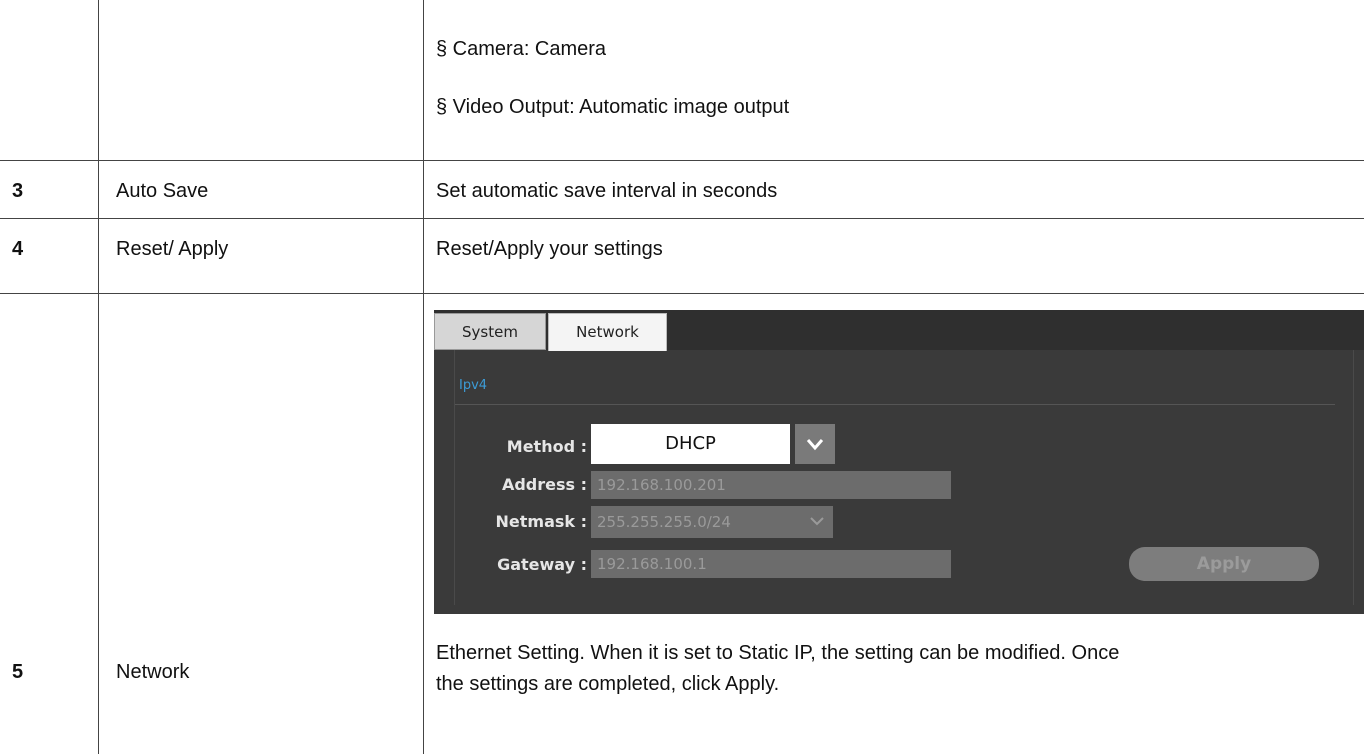 This screenshot has width=1364, height=754. Describe the element at coordinates (544, 484) in the screenshot. I see `address-label: Address :` at that location.